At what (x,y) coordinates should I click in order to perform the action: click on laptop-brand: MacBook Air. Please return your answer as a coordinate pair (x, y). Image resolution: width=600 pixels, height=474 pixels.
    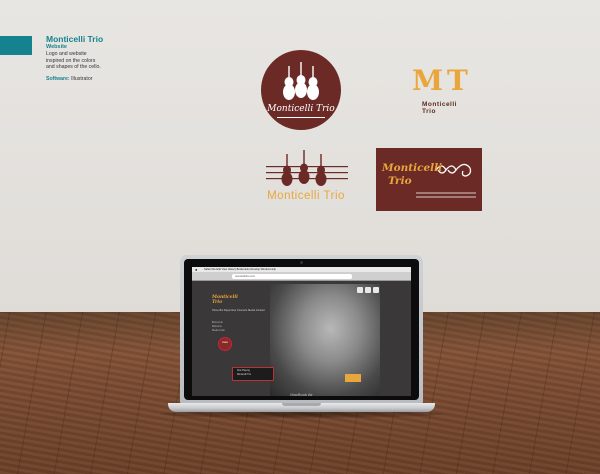
    Looking at the image, I should click on (301, 394).